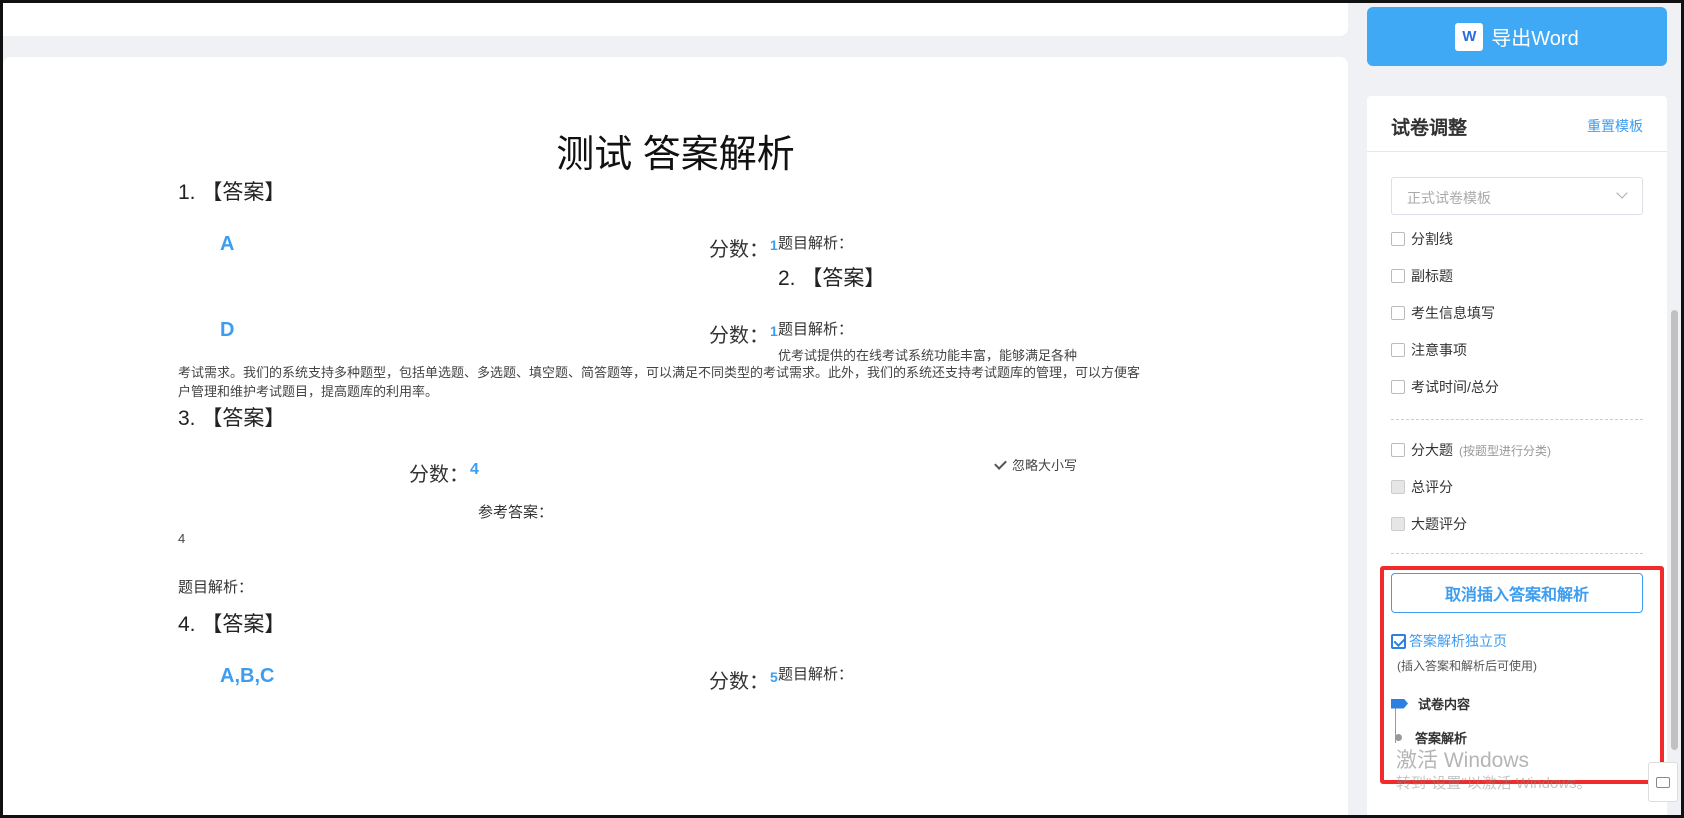 The height and width of the screenshot is (818, 1684). Describe the element at coordinates (1444, 704) in the screenshot. I see `step-label: 试卷内容` at that location.